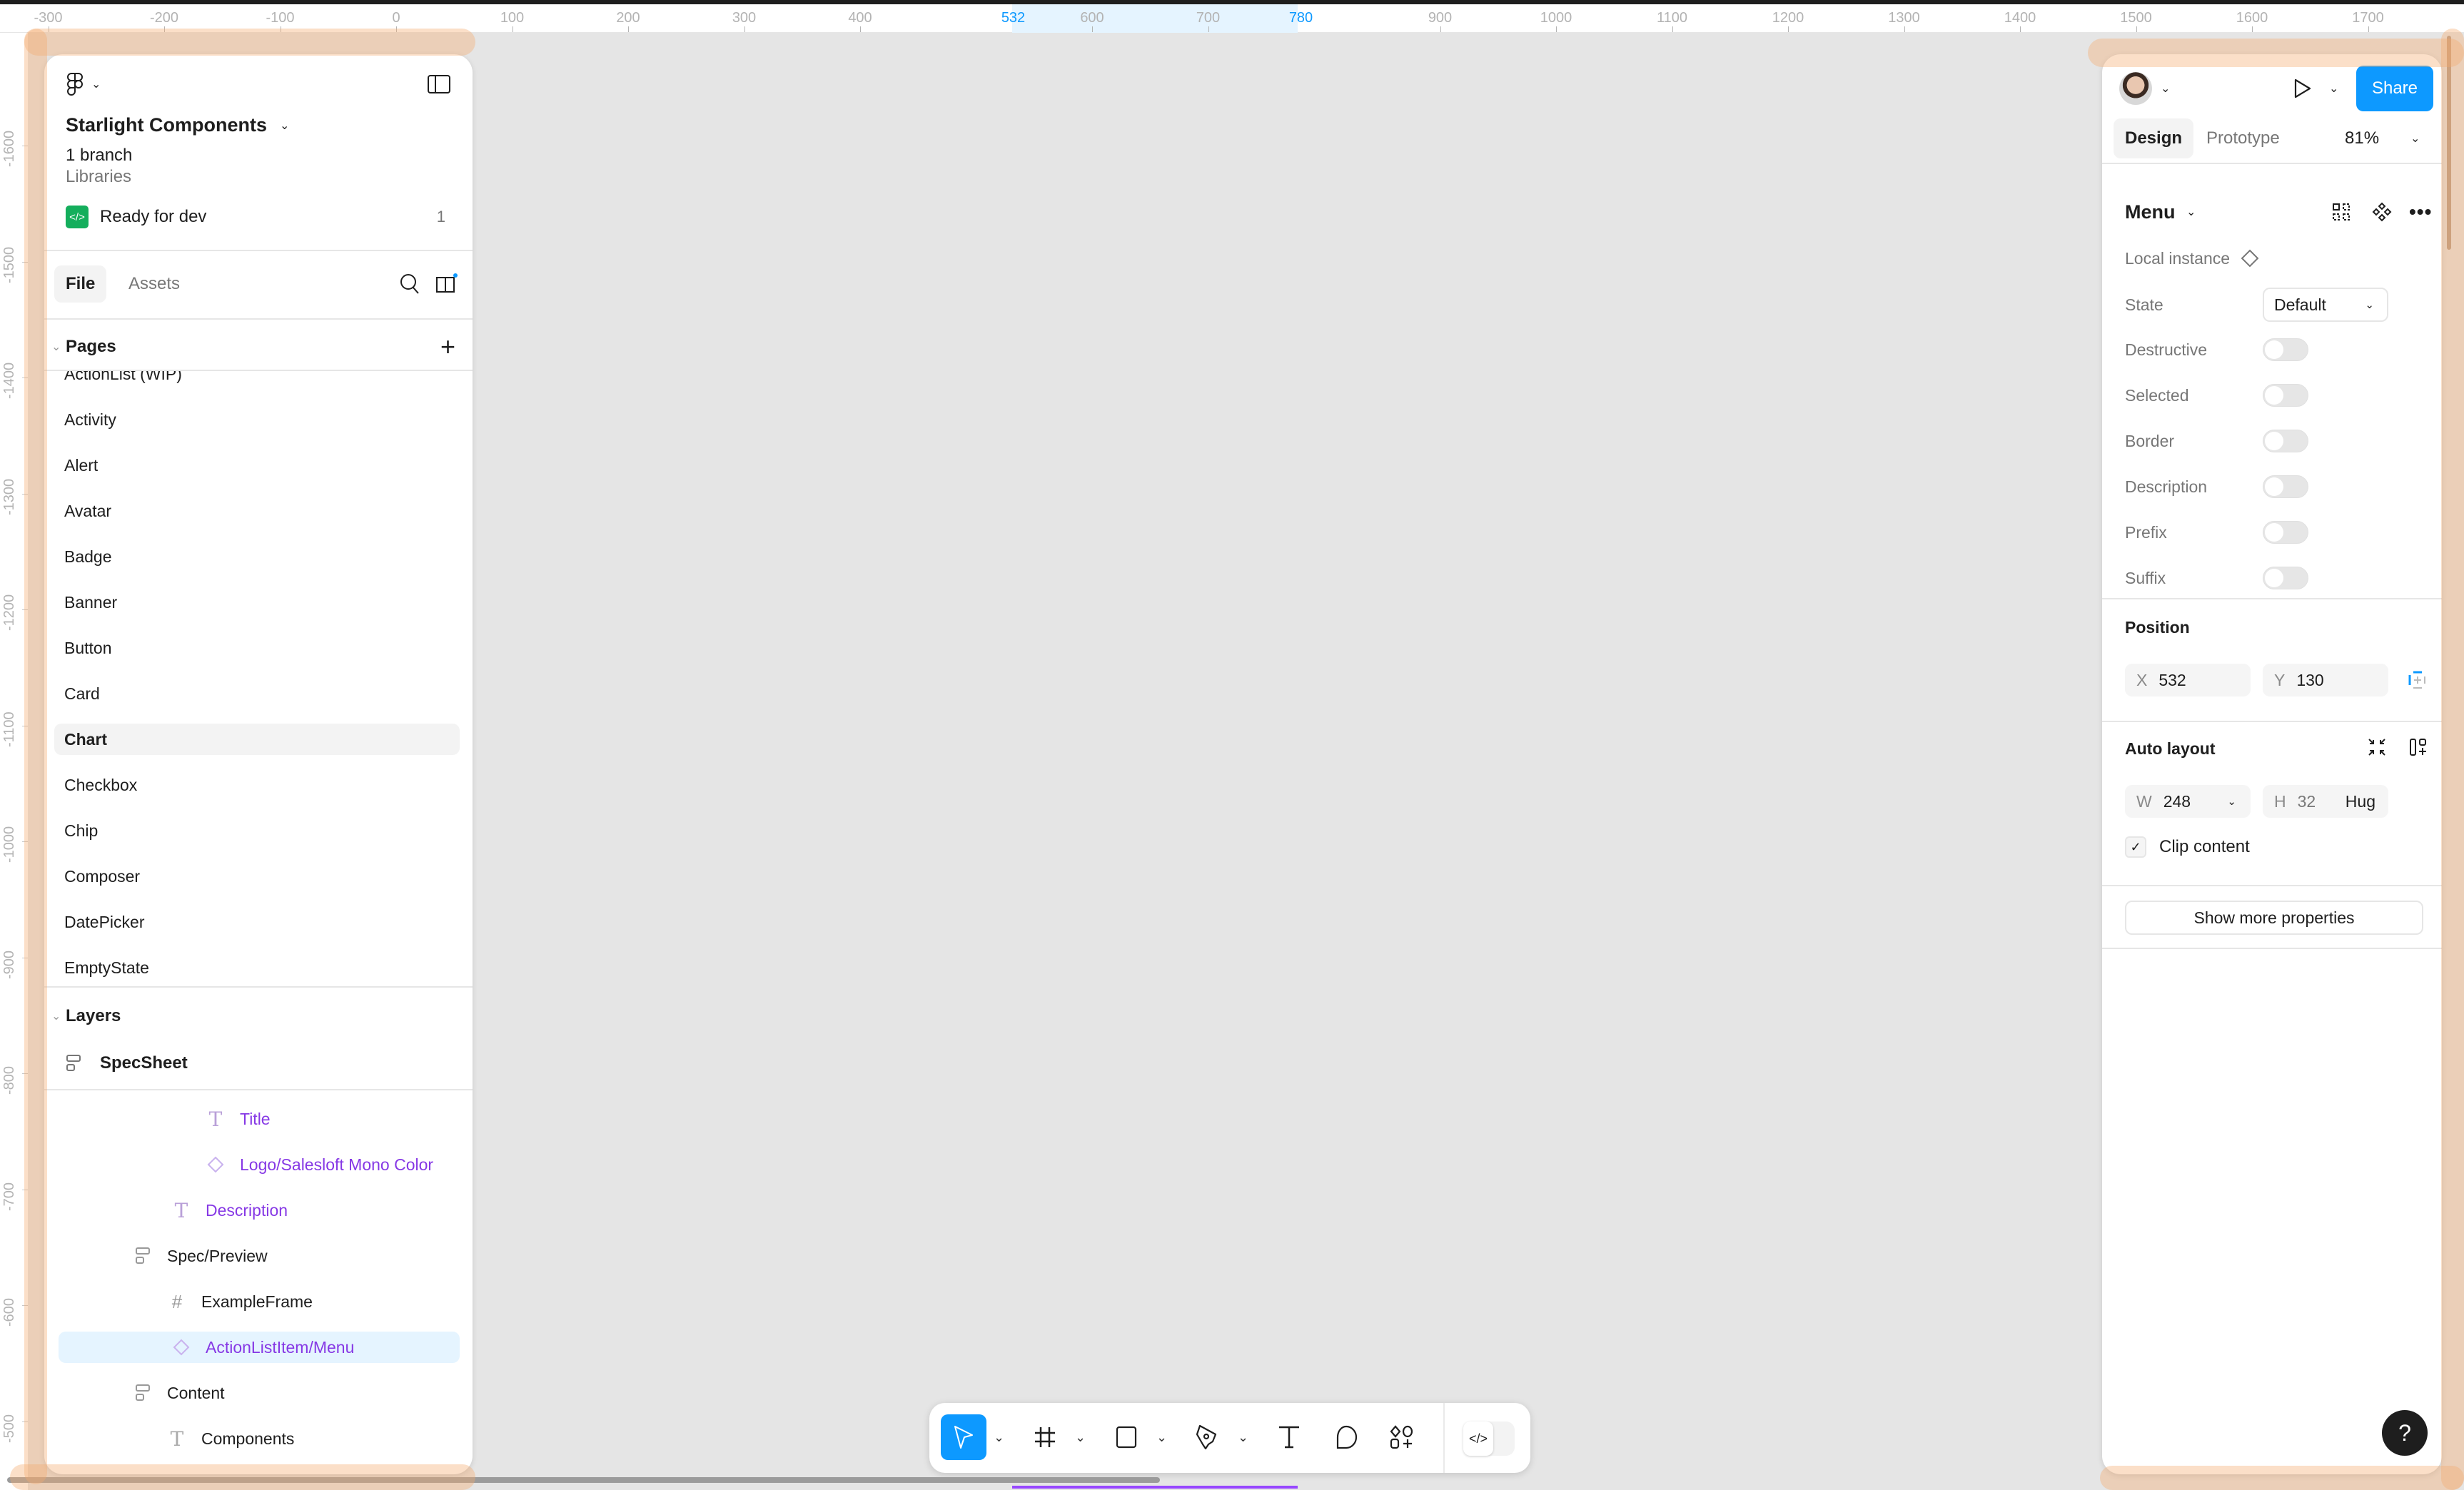  Describe the element at coordinates (56, 347) in the screenshot. I see `collapse-pages-icon: ⌄` at that location.